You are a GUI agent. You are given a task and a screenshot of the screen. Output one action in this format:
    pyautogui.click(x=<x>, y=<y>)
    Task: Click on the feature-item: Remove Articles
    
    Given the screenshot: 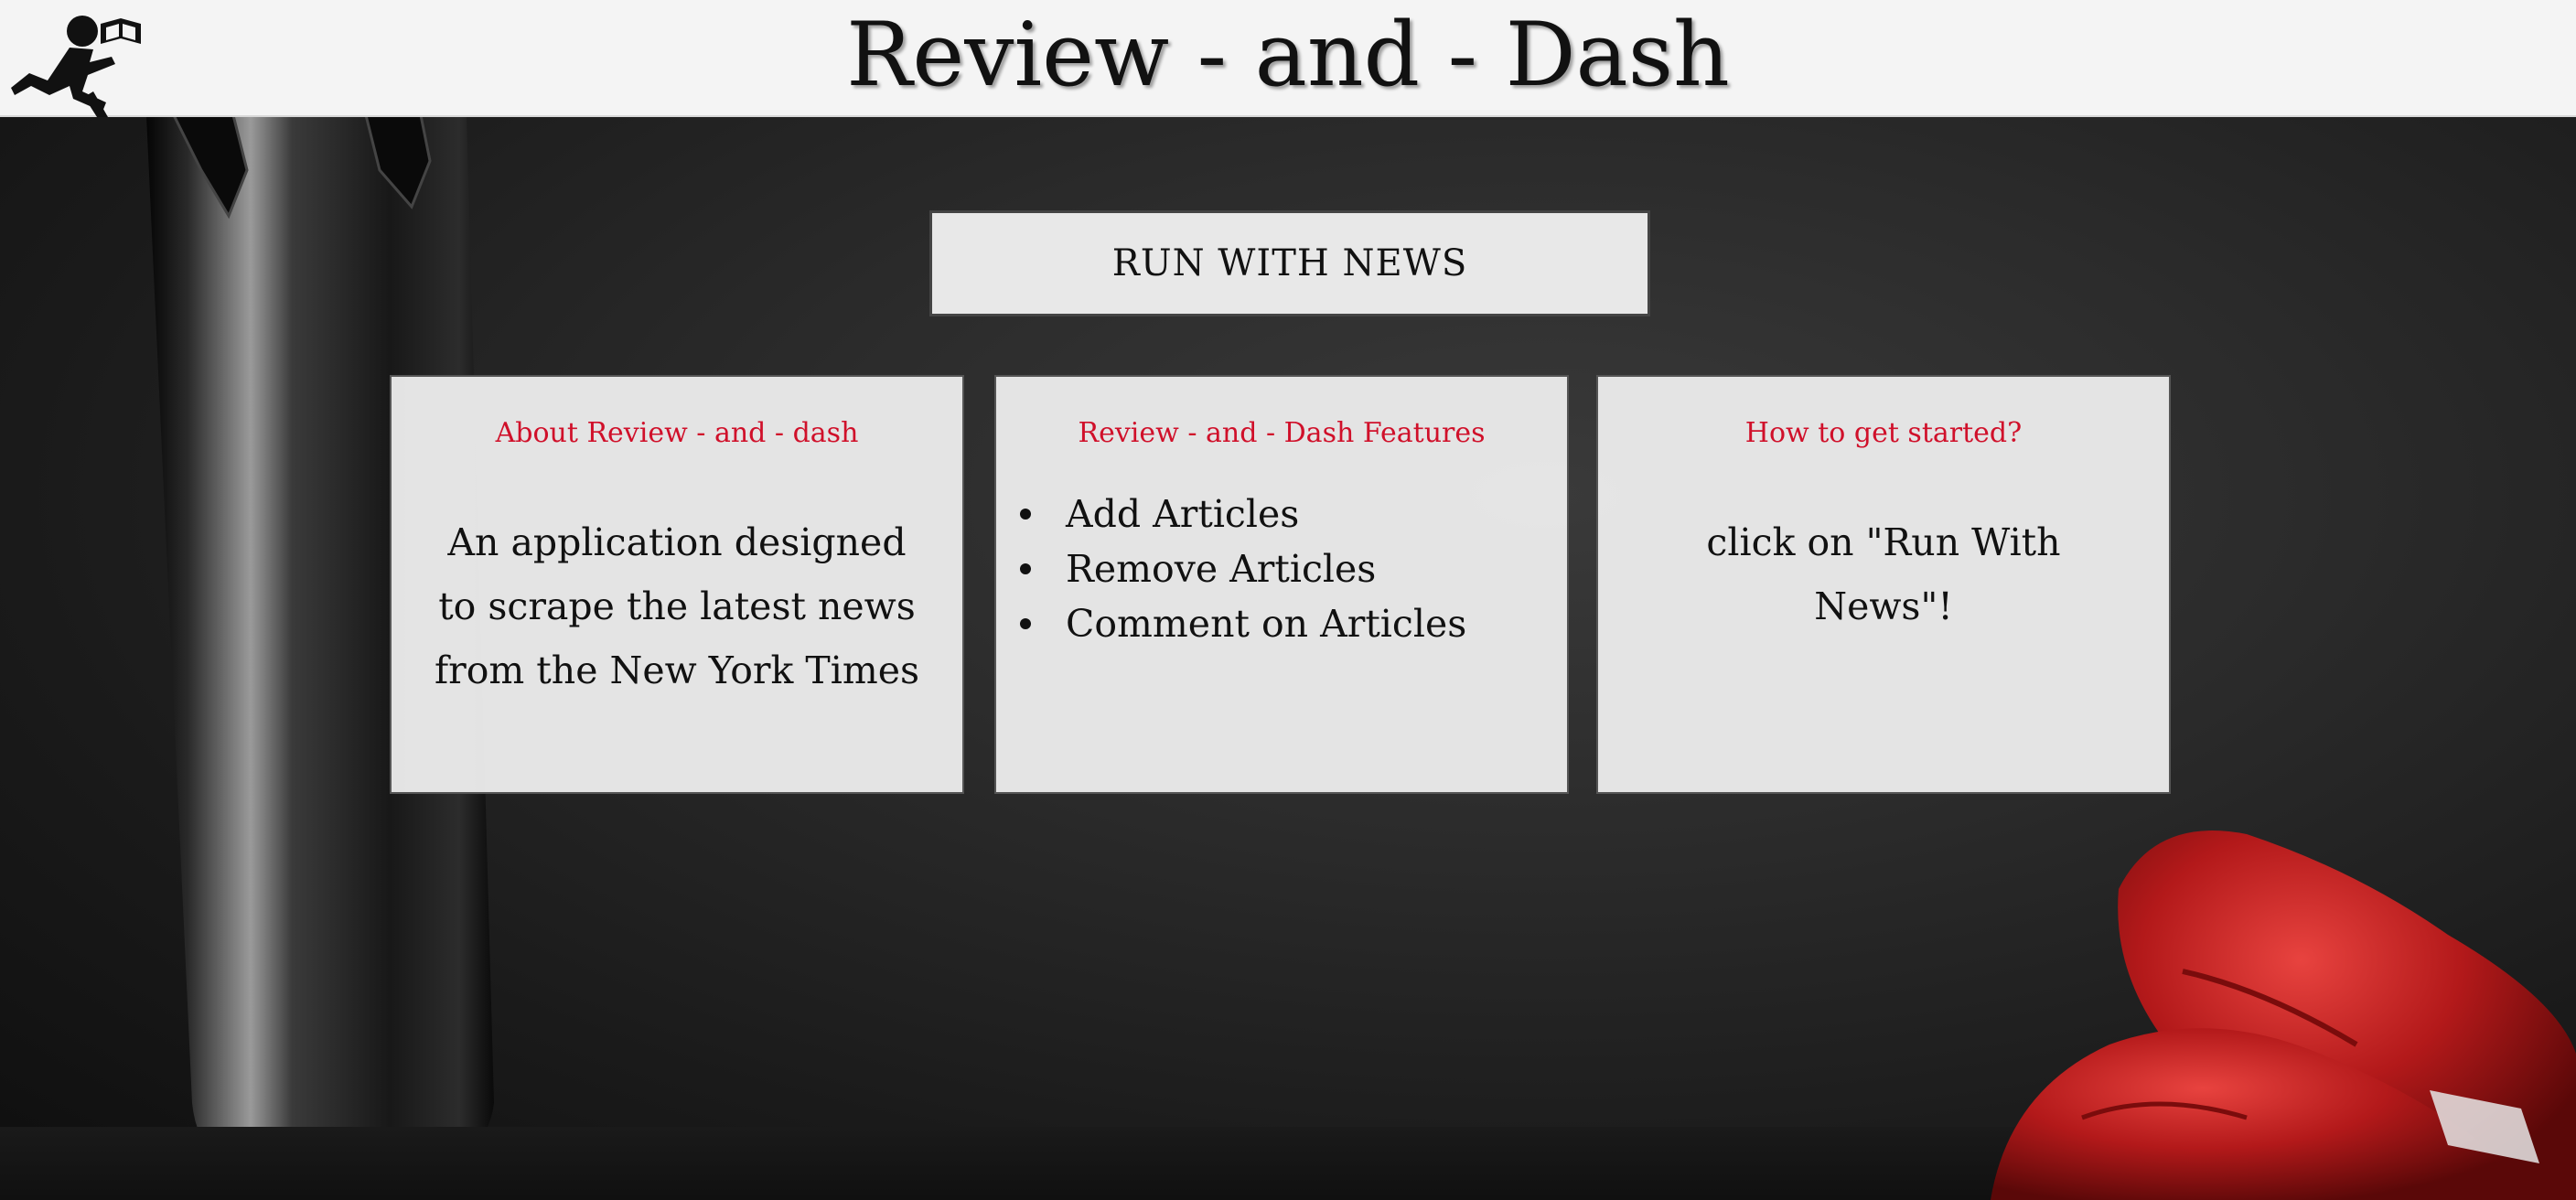 What is the action you would take?
    pyautogui.click(x=1294, y=568)
    